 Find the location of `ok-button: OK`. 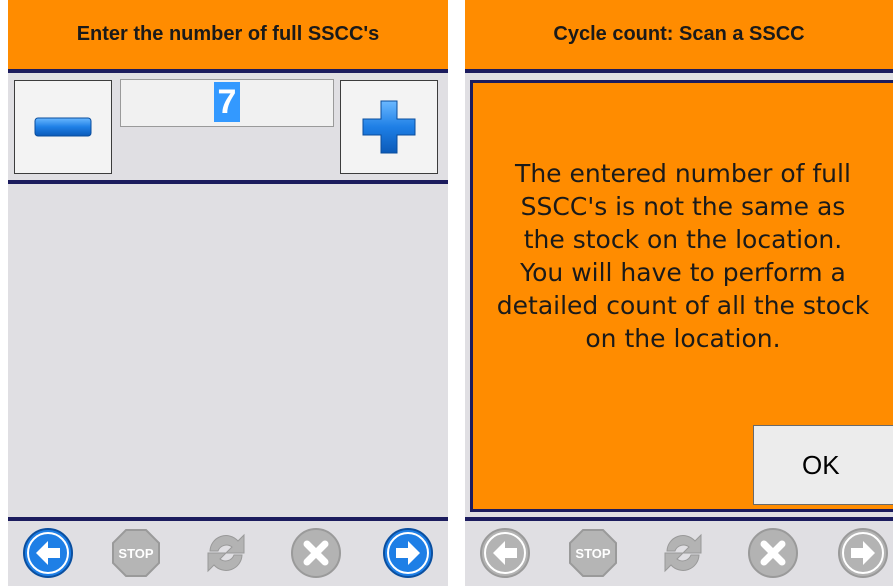

ok-button: OK is located at coordinates (823, 465).